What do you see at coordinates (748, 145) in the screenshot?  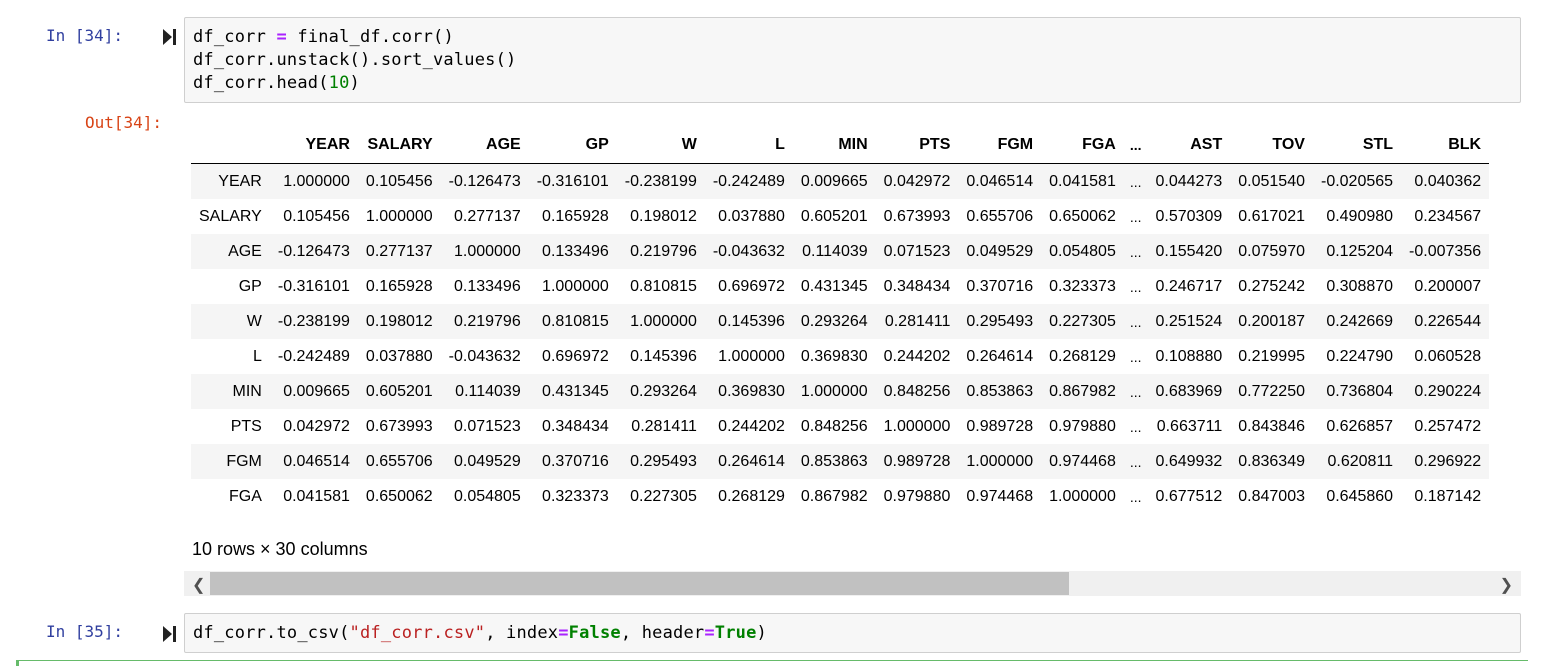 I see `column-header: L` at bounding box center [748, 145].